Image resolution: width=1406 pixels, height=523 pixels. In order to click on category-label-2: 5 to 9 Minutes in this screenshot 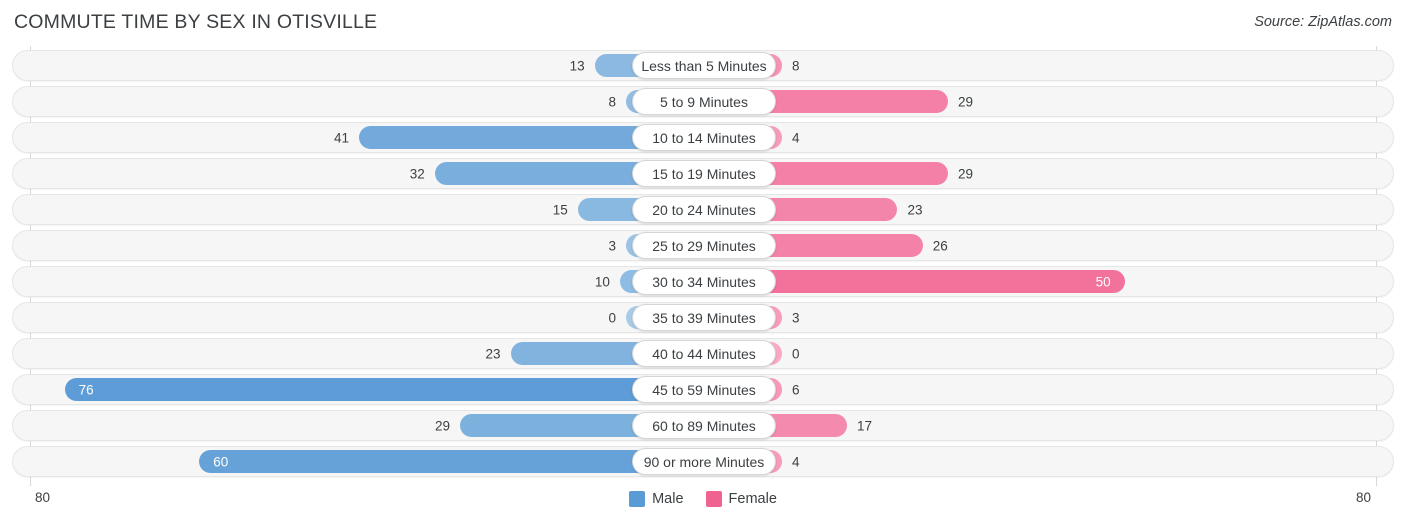, I will do `click(704, 101)`.